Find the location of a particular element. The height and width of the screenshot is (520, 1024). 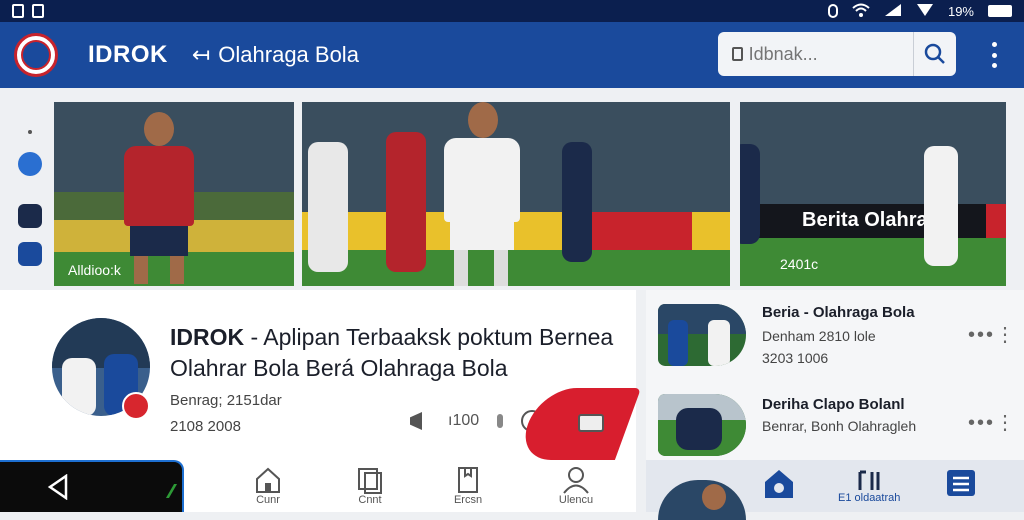

nav-home: Cunr is located at coordinates (268, 486).